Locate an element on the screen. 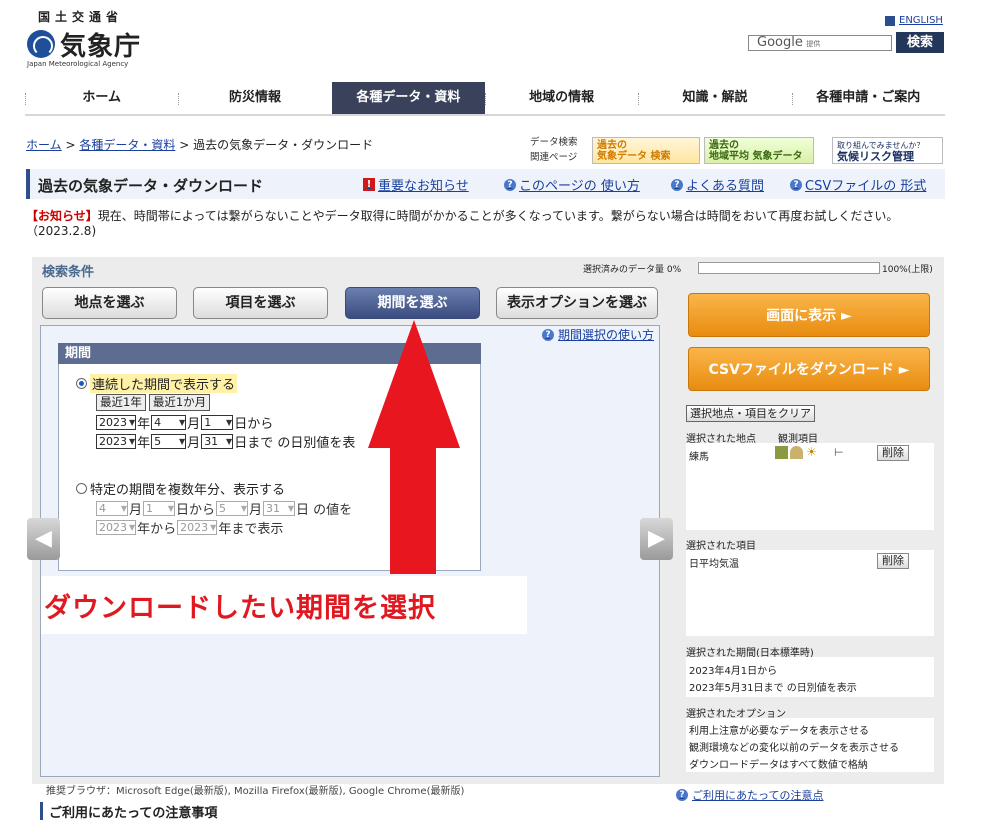  to-year-select: 2023 ▼ is located at coordinates (116, 441).